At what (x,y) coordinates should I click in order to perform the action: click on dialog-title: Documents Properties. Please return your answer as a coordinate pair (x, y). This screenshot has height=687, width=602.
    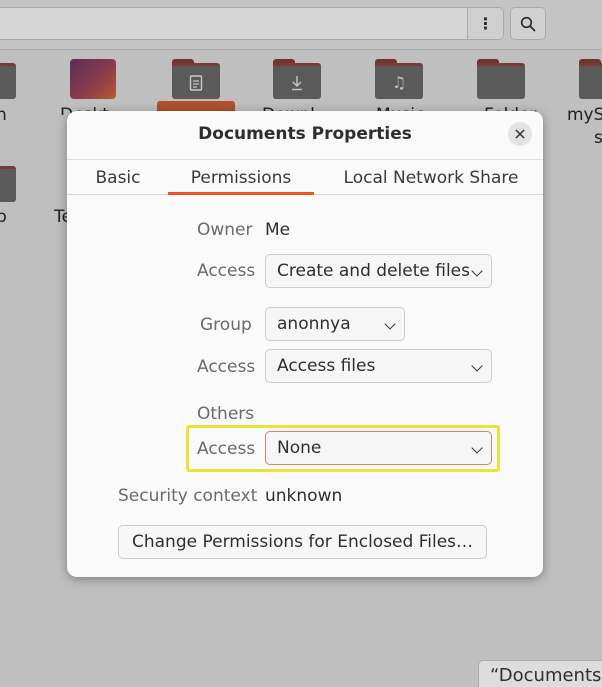
    Looking at the image, I should click on (305, 134).